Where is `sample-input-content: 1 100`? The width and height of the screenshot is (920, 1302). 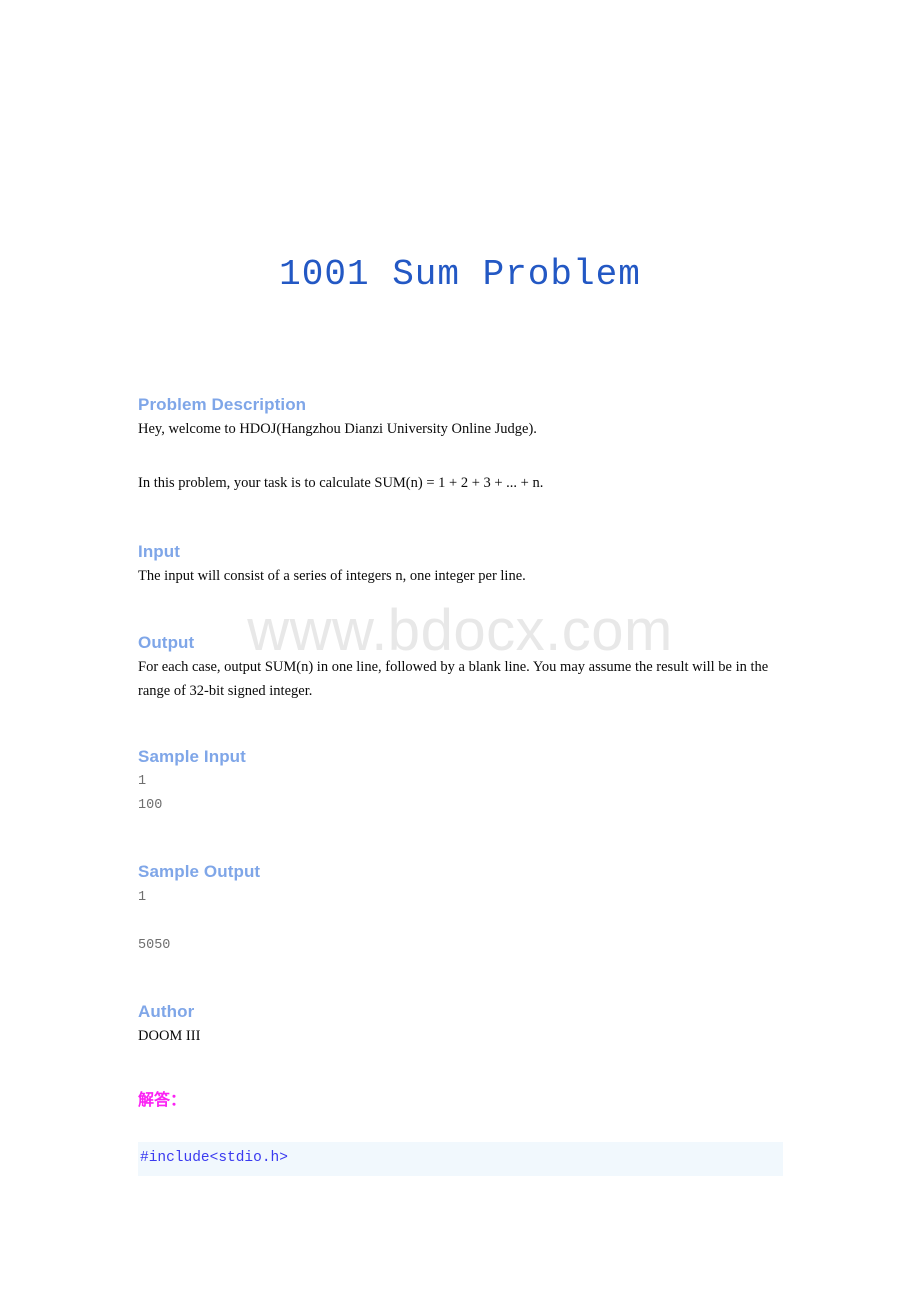 sample-input-content: 1 100 is located at coordinates (150, 794).